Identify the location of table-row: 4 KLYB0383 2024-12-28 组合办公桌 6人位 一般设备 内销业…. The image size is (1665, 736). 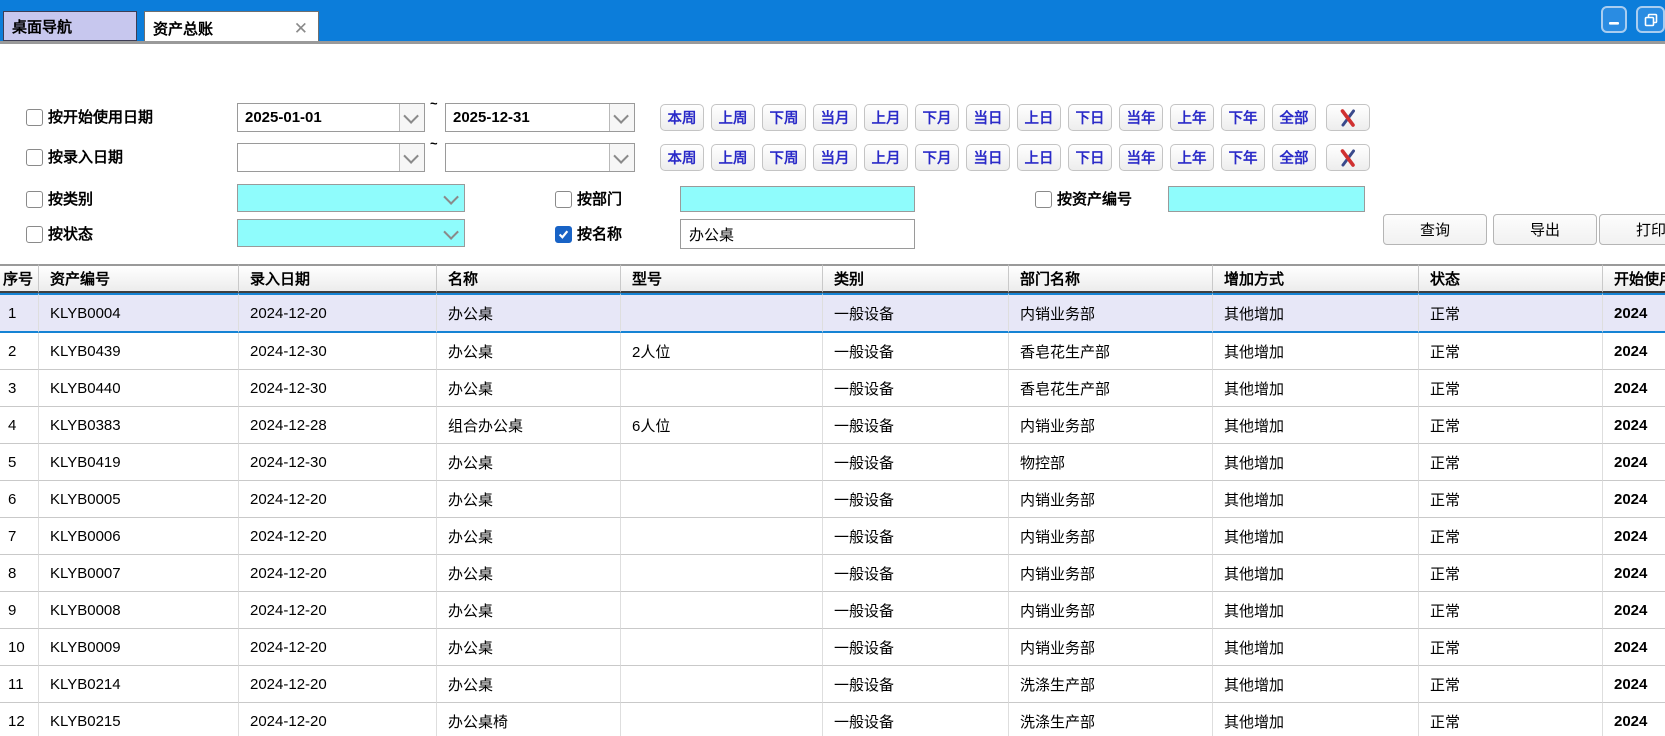
(832, 425).